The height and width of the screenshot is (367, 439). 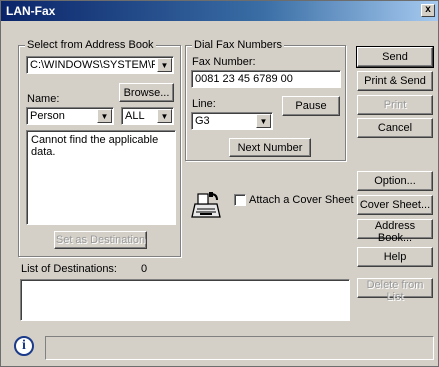 What do you see at coordinates (47, 116) in the screenshot?
I see `name-select-value: Person` at bounding box center [47, 116].